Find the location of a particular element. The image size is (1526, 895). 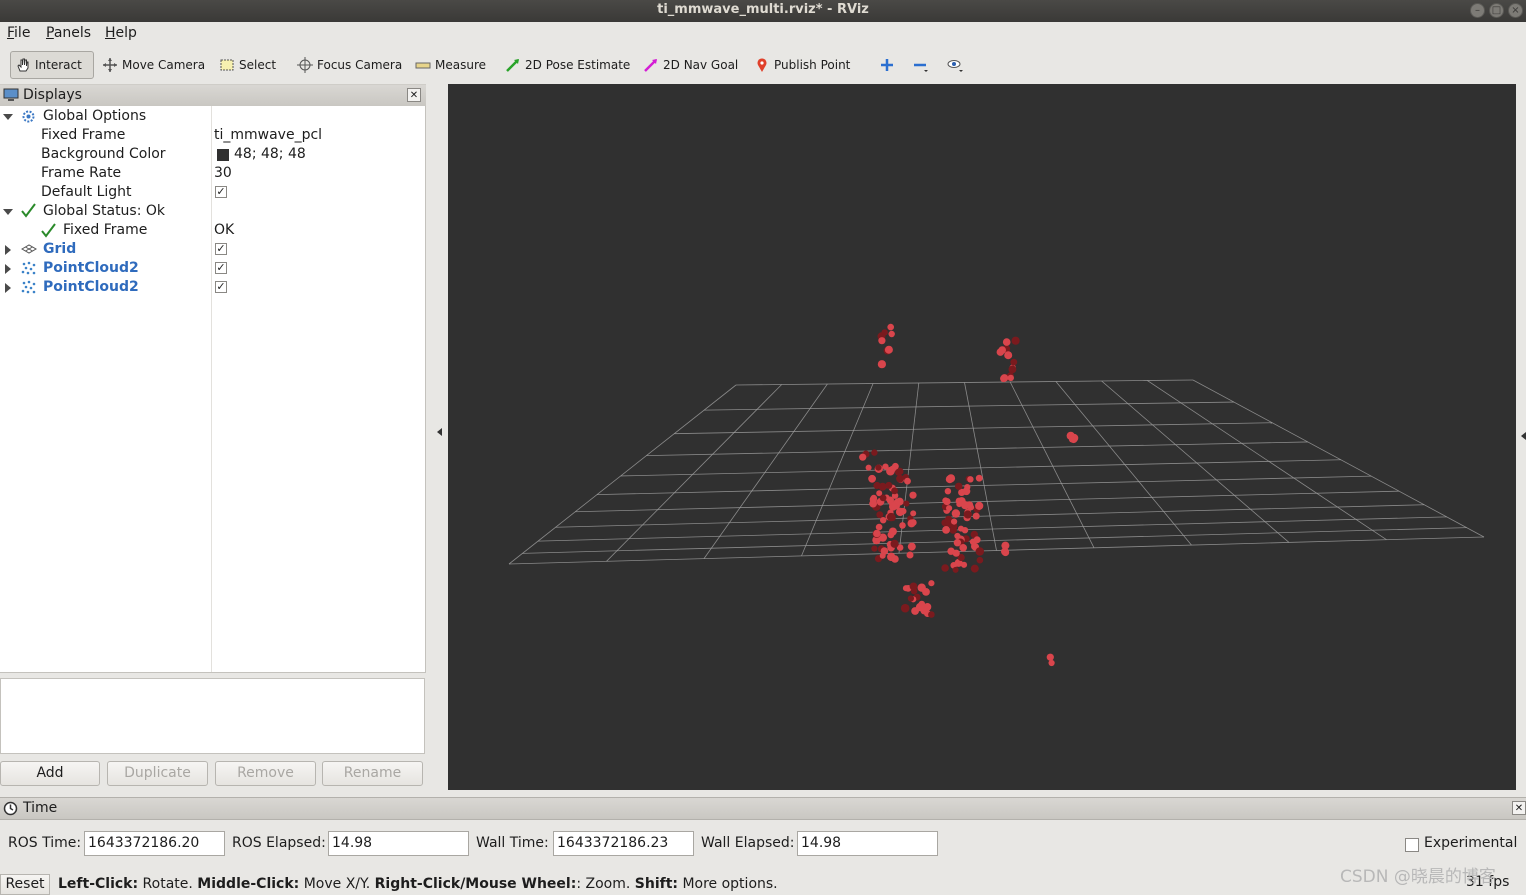

publish-point-tool: Publish Point is located at coordinates (802, 65).